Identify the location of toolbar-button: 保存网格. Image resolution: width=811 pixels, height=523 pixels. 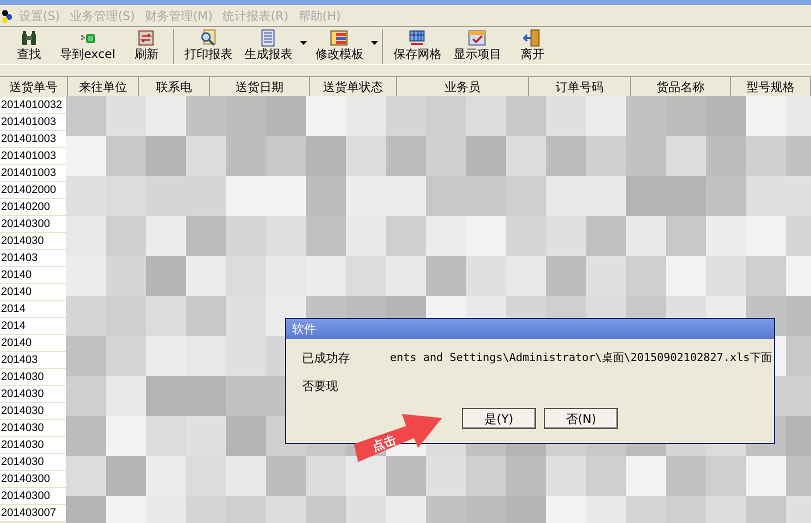
(417, 45).